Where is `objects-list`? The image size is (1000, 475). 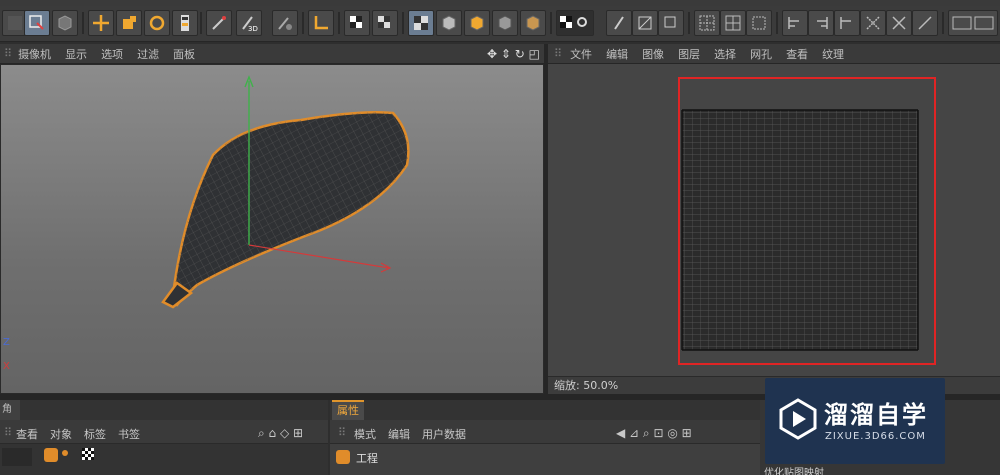 objects-list is located at coordinates (164, 459).